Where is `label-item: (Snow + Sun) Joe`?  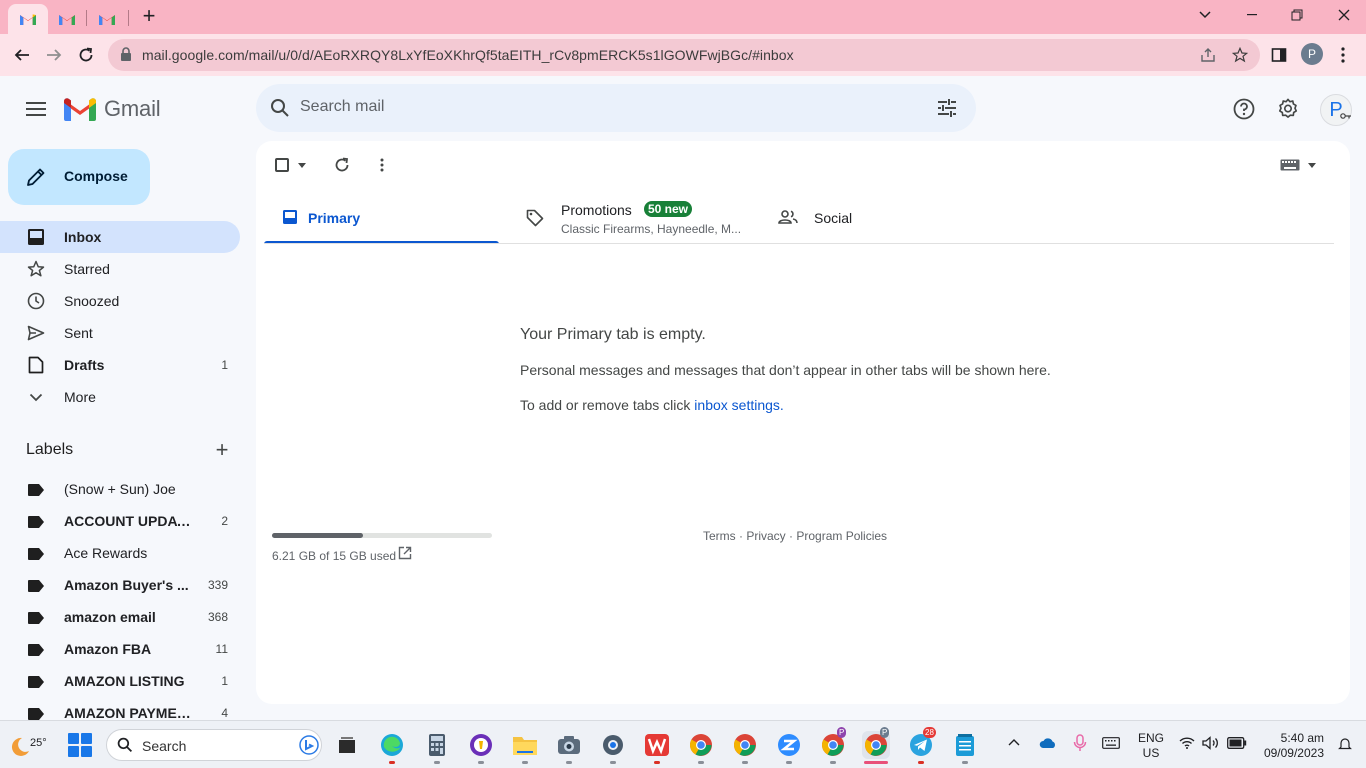 label-item: (Snow + Sun) Joe is located at coordinates (120, 489).